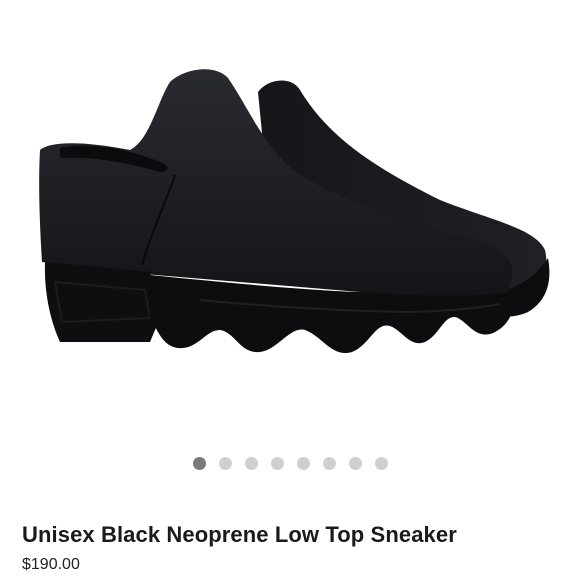  Describe the element at coordinates (102, 302) in the screenshot. I see `front-shoe-heel` at that location.